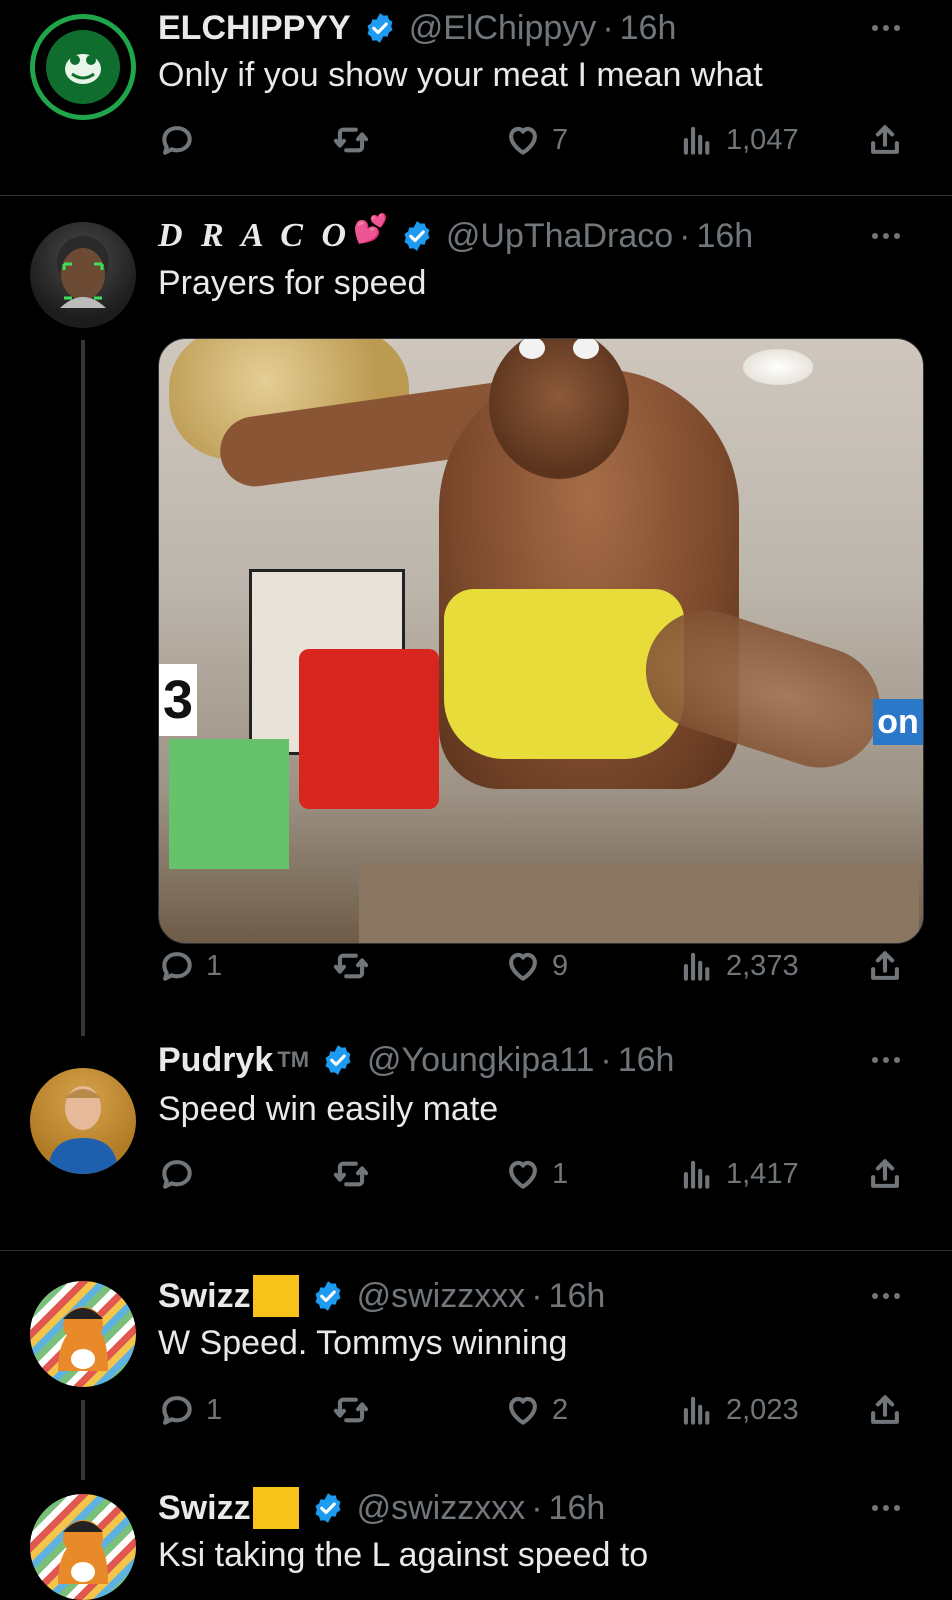  I want to click on like-count: 2, so click(560, 1409).